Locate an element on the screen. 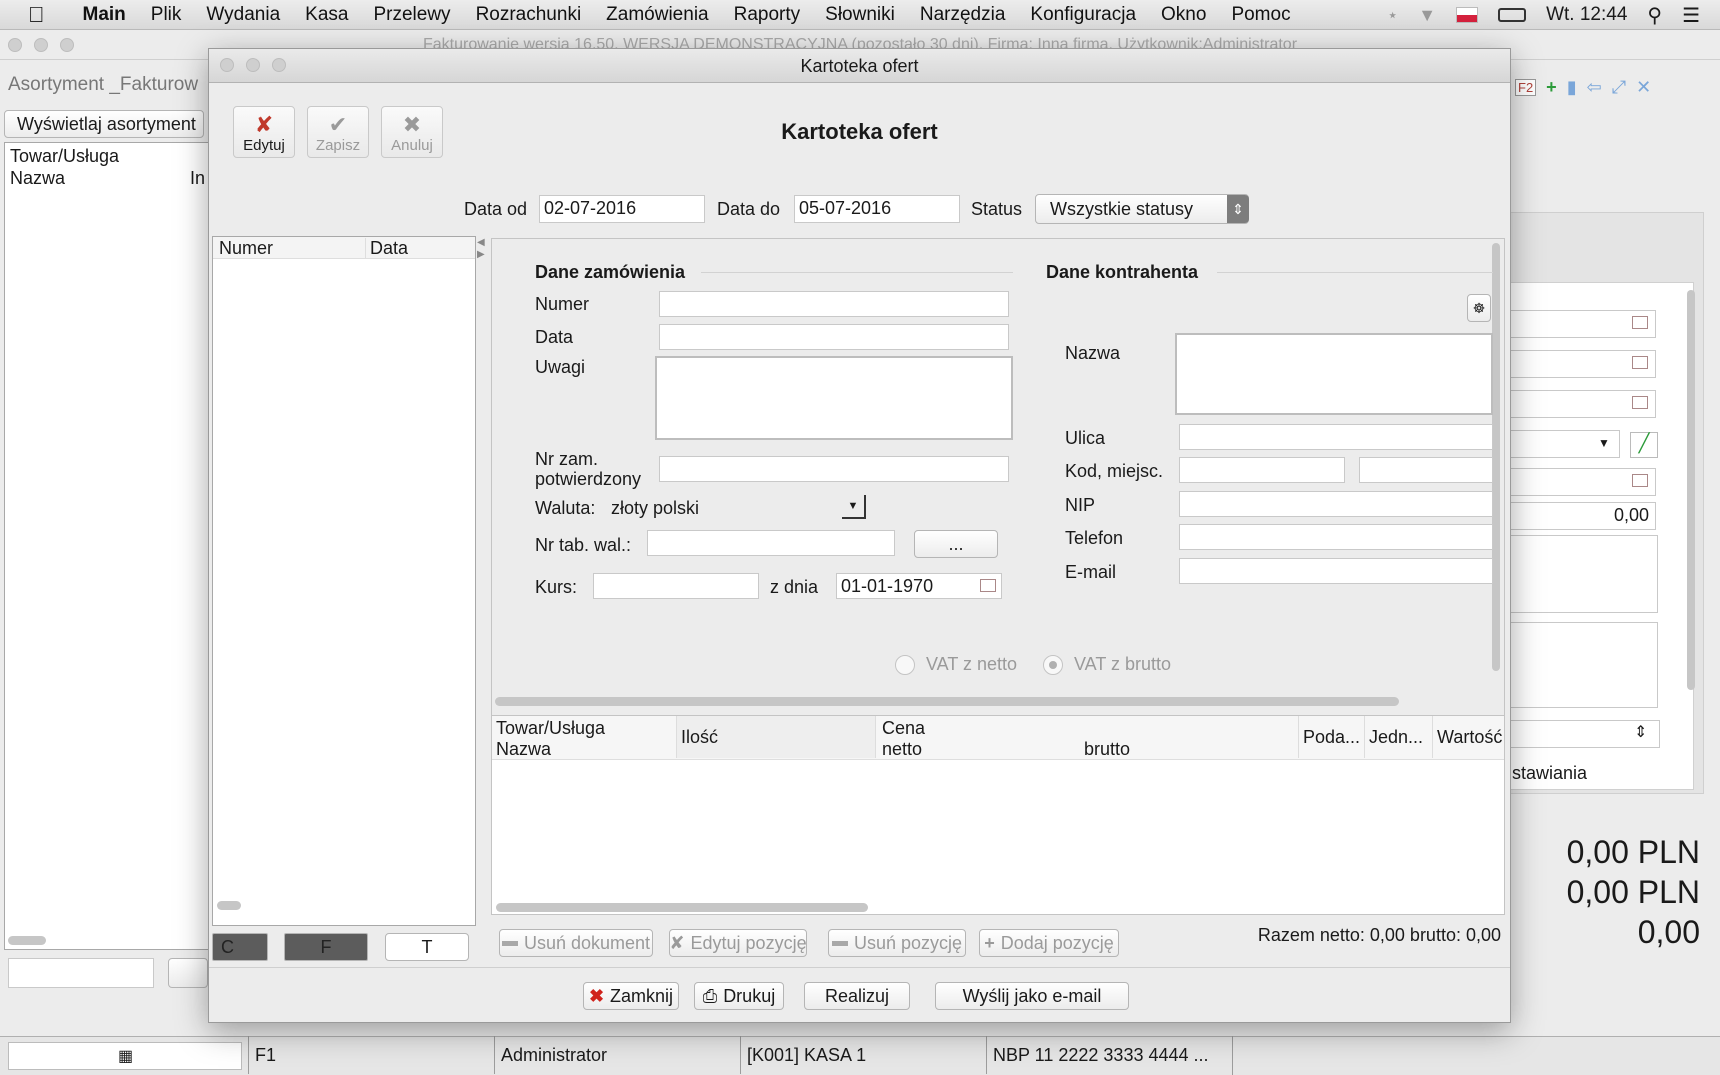 The width and height of the screenshot is (1720, 1075). contractor-name-textarea is located at coordinates (1334, 374).